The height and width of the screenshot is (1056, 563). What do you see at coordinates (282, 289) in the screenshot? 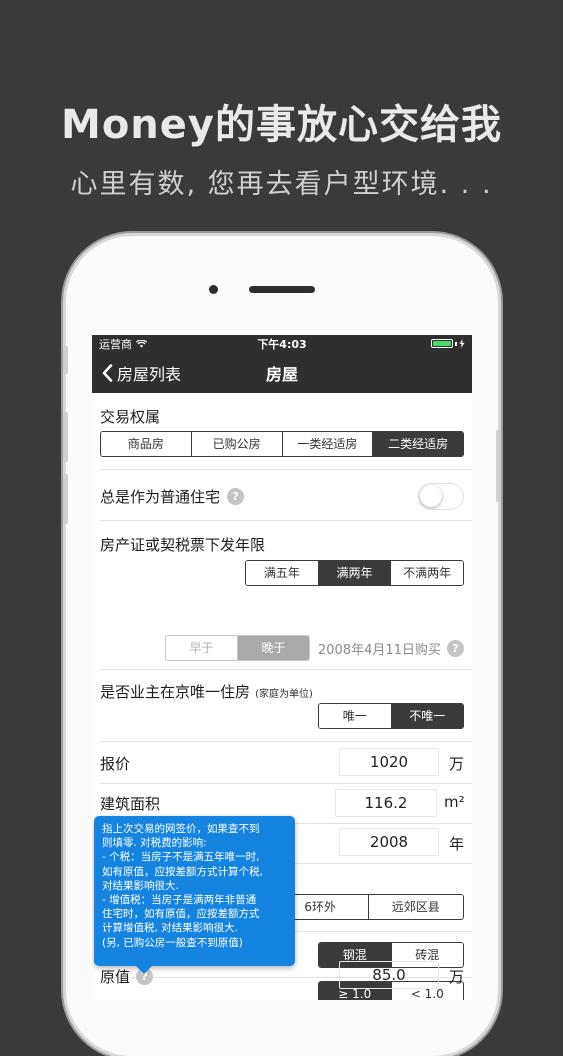
I see `earpiece-speaker` at bounding box center [282, 289].